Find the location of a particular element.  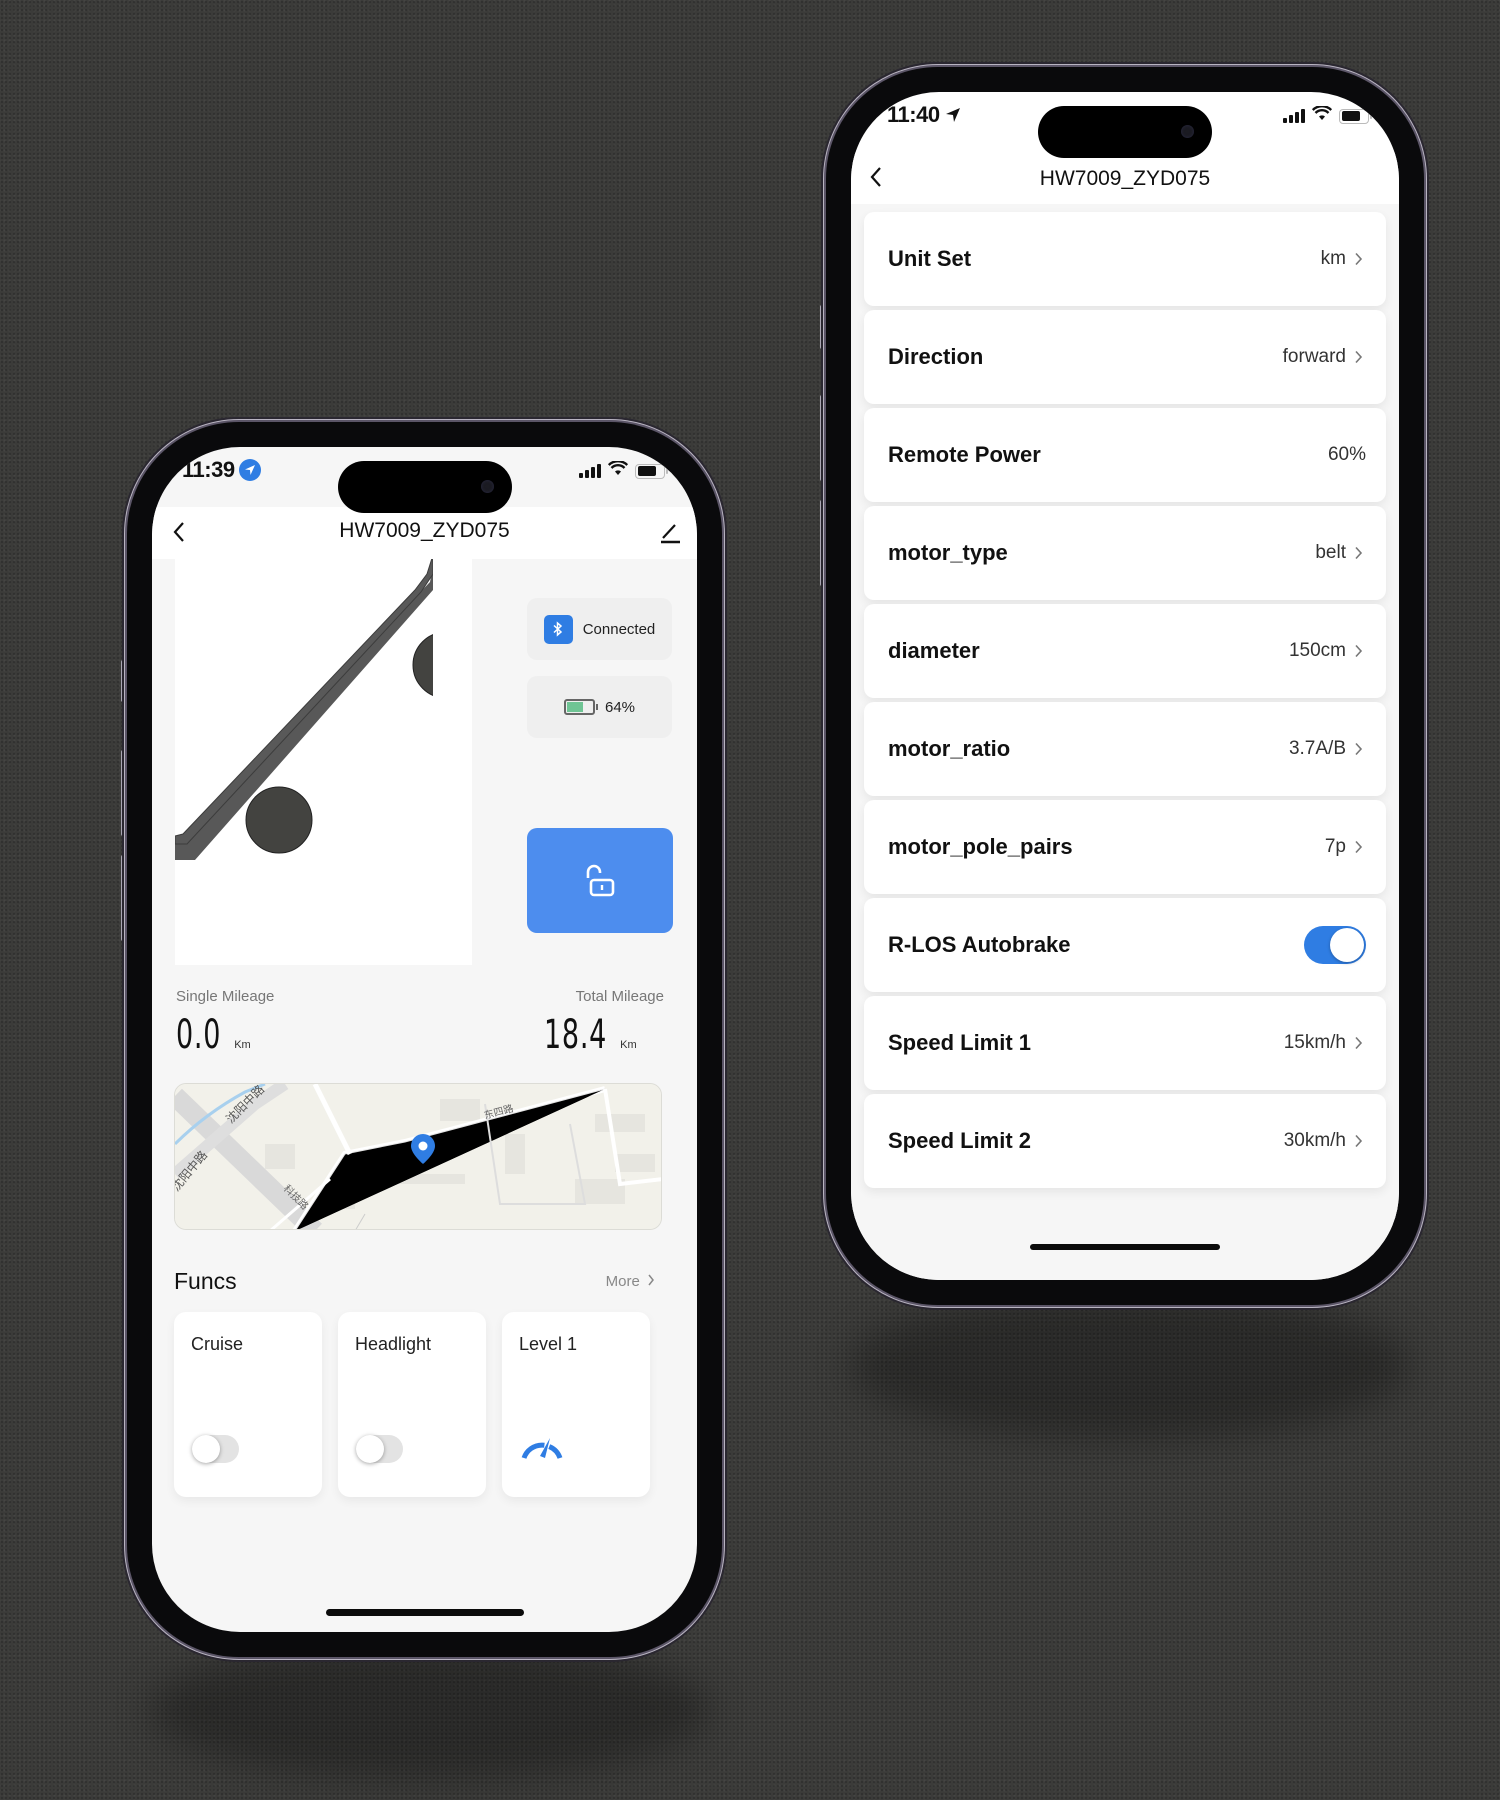

single-mileage-label: Single Mileage is located at coordinates (225, 996).